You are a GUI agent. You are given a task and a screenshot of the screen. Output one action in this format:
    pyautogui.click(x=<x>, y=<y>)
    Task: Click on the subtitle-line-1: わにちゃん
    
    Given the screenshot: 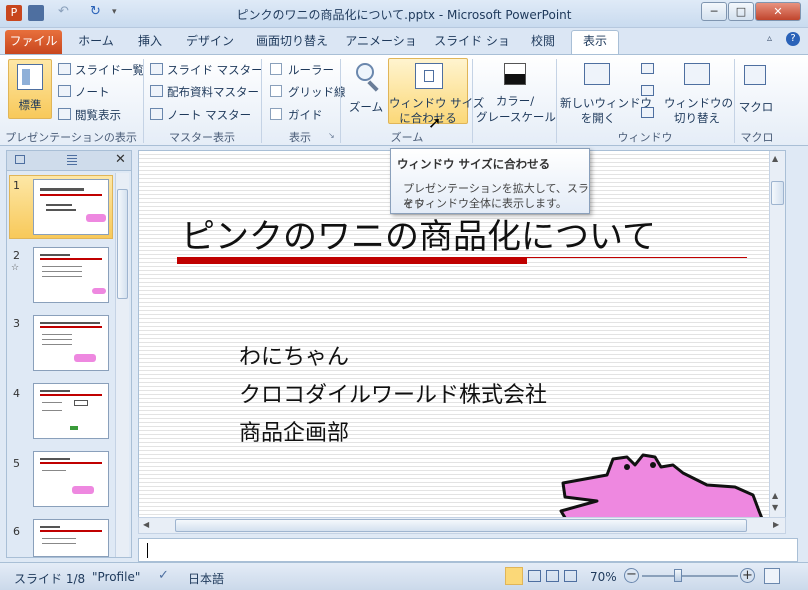 What is the action you would take?
    pyautogui.click(x=294, y=355)
    